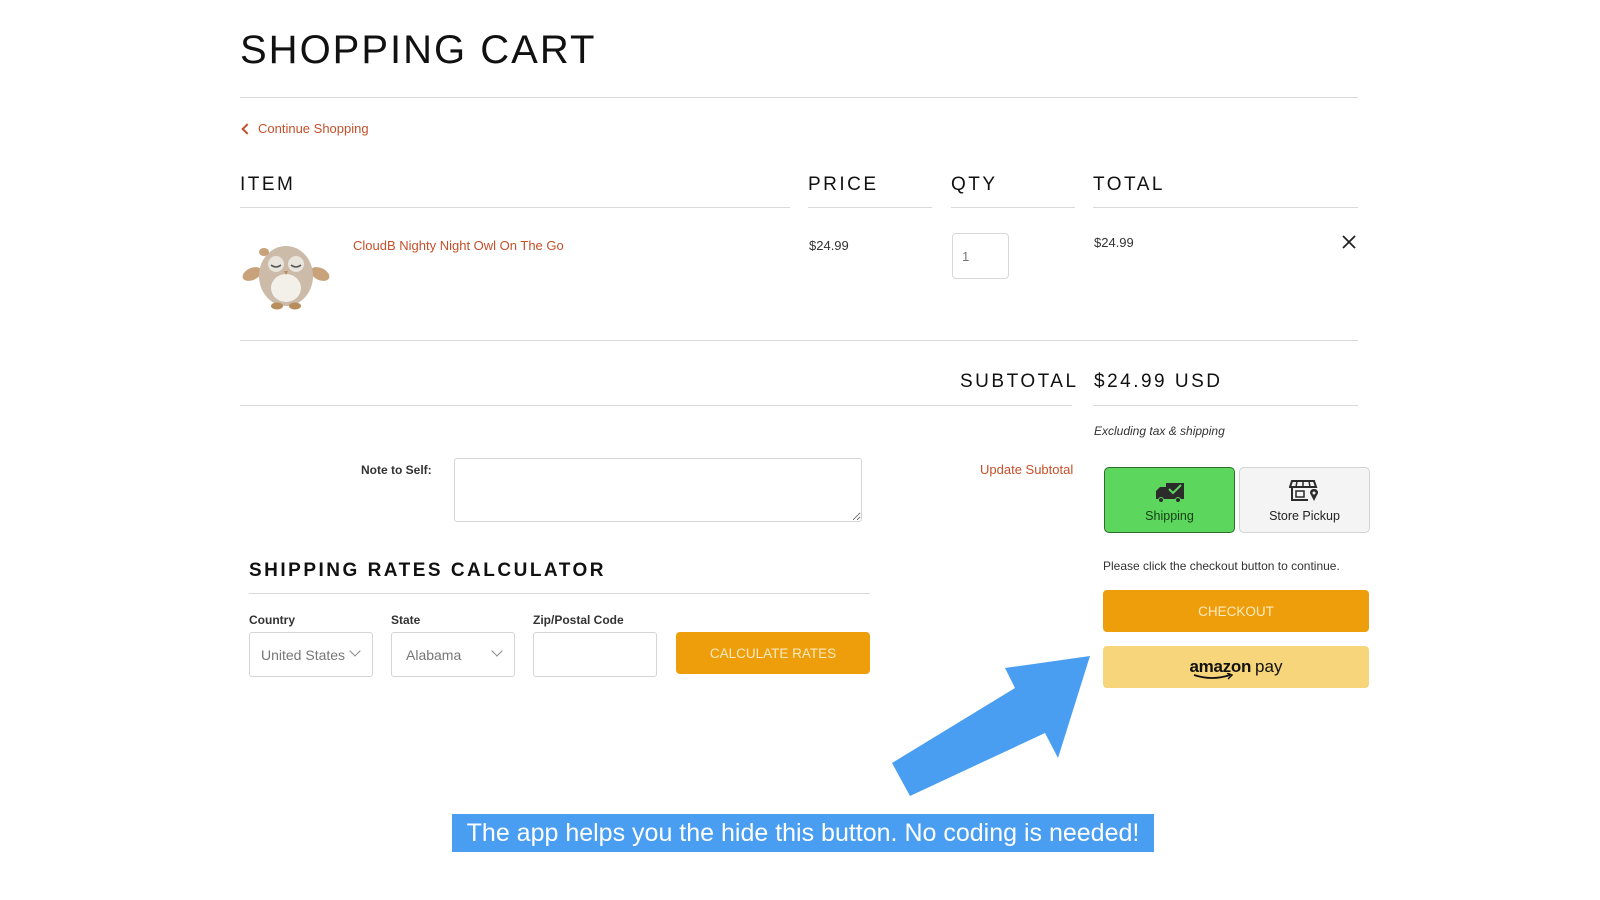 The image size is (1600, 900). I want to click on update-subtotal-link: Update Subtotal, so click(1026, 469).